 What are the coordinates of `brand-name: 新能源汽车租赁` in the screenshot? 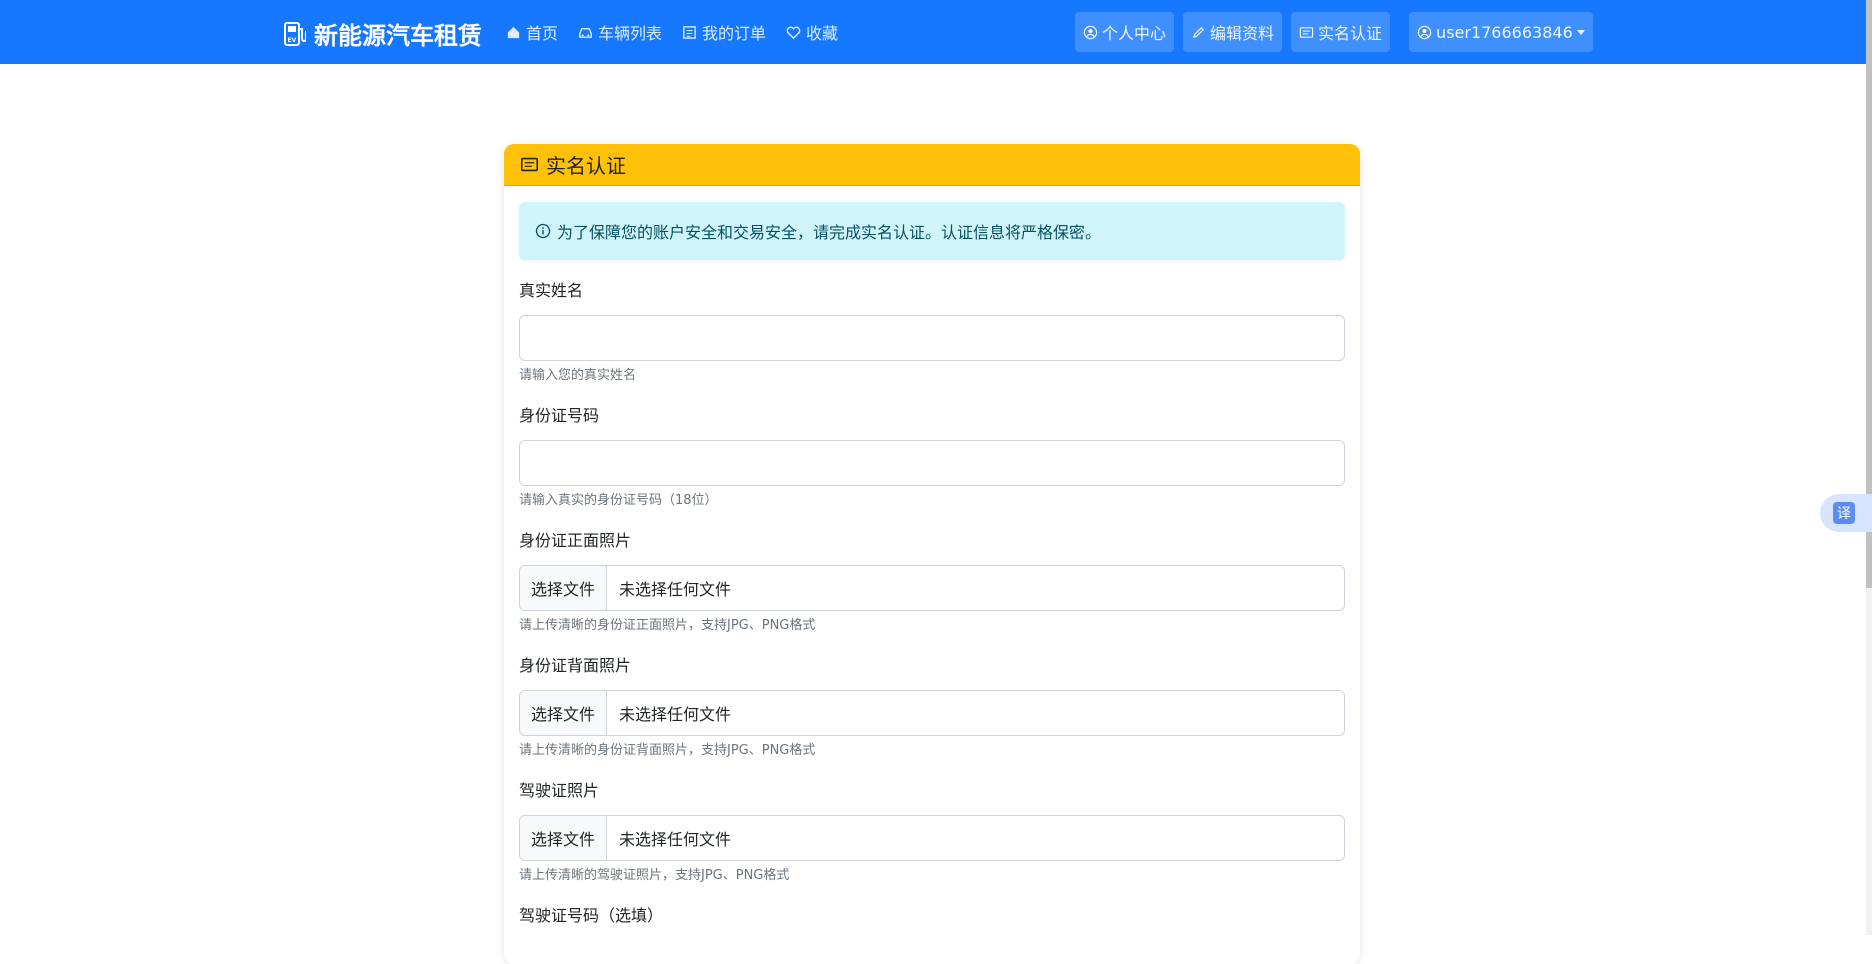 It's located at (398, 36).